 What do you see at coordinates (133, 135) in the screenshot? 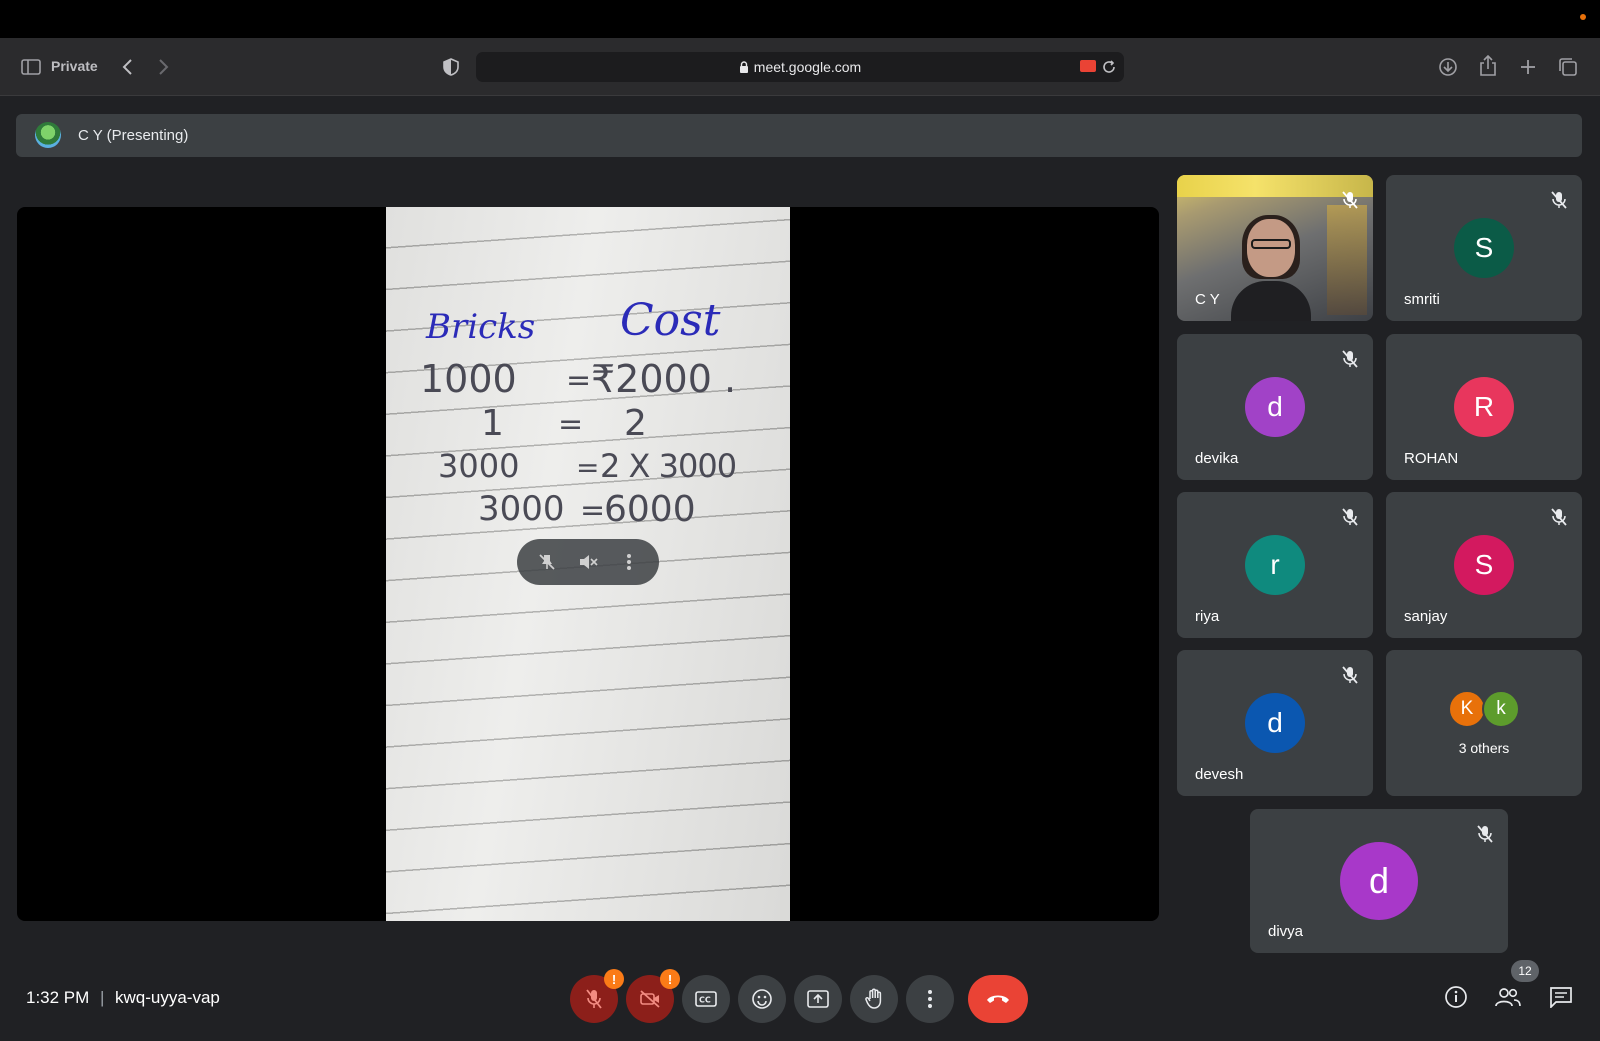
I see `presenter-label: C Y (Presenting)` at bounding box center [133, 135].